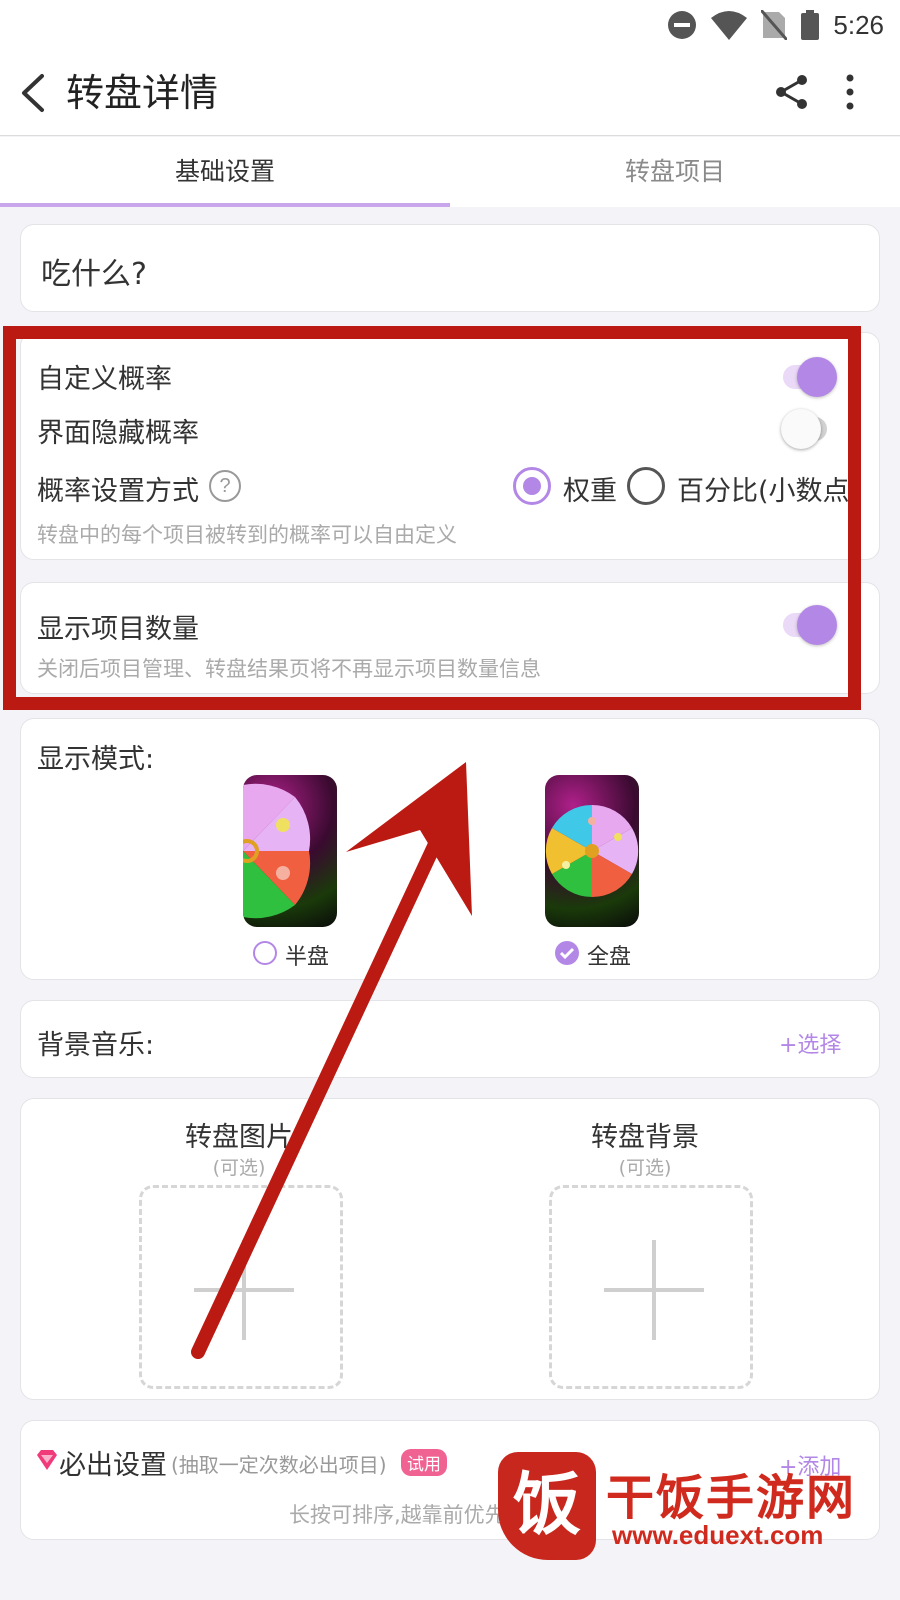 The width and height of the screenshot is (900, 1600). Describe the element at coordinates (118, 433) in the screenshot. I see `hide-probability-label: 界面隐藏概率` at that location.